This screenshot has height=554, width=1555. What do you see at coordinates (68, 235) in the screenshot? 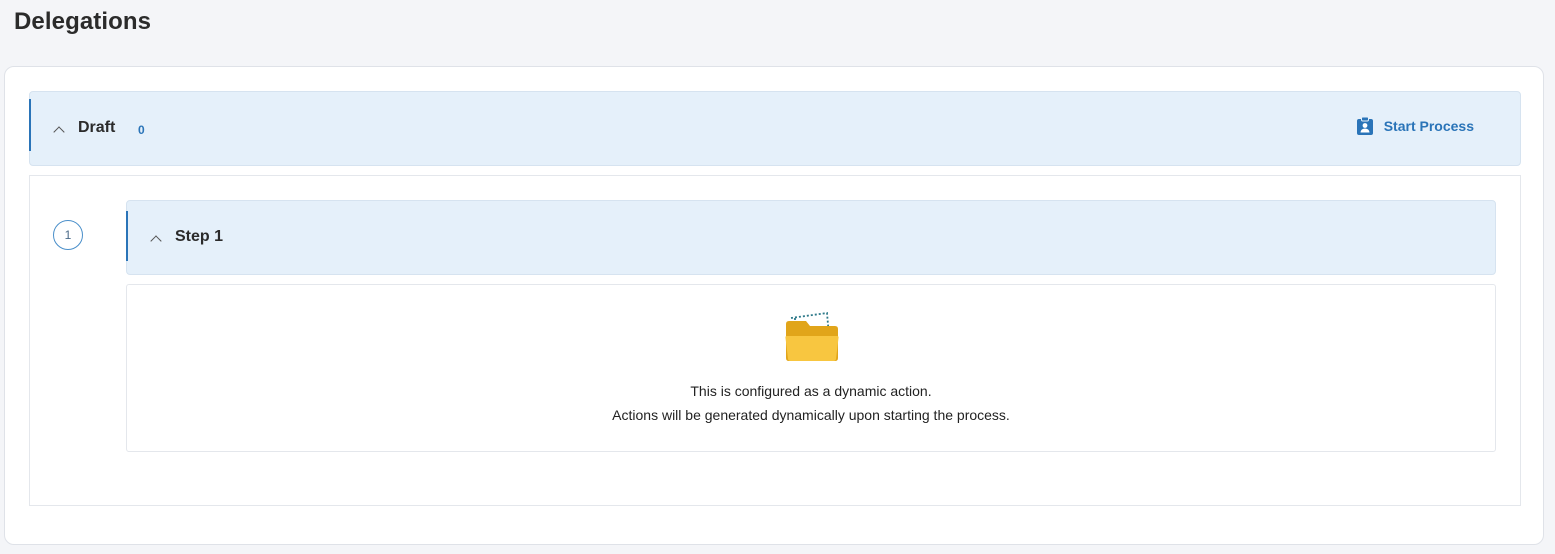
I see `step-number-badge: 1` at bounding box center [68, 235].